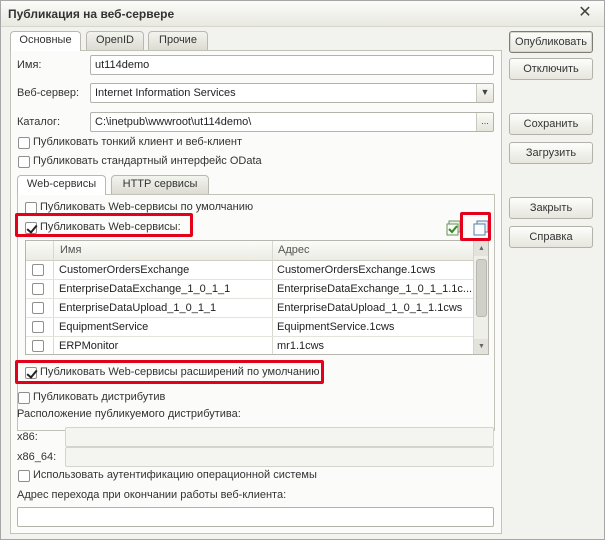 The height and width of the screenshot is (540, 605). Describe the element at coordinates (104, 327) in the screenshot. I see `row-name: EquipmentService` at that location.